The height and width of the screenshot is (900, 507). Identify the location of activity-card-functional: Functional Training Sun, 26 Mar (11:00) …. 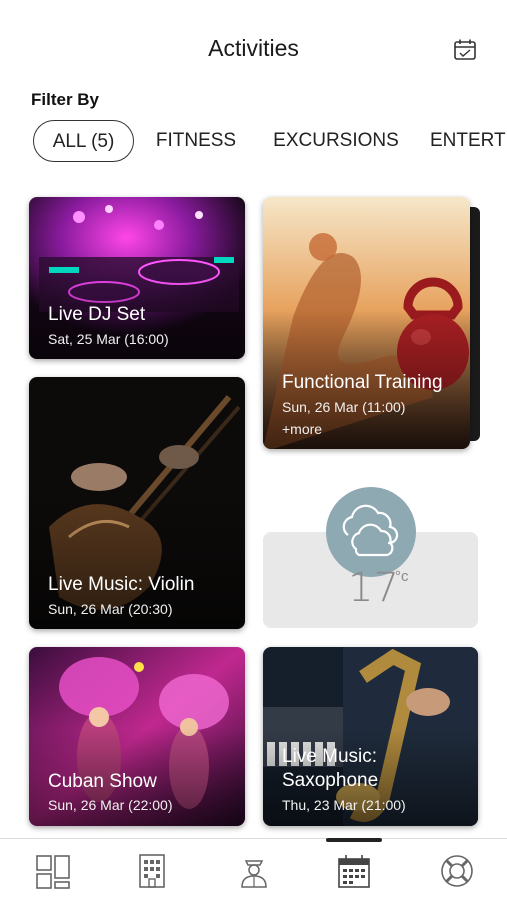
(366, 323).